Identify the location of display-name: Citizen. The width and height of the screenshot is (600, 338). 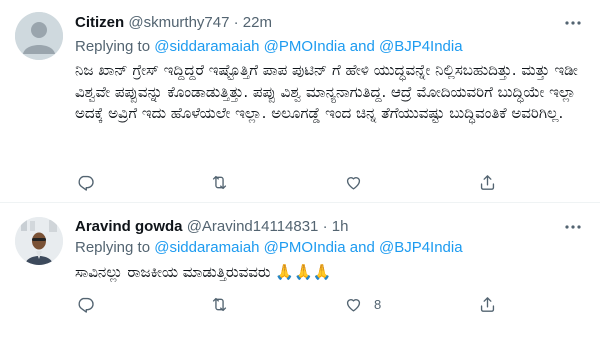
(99, 22).